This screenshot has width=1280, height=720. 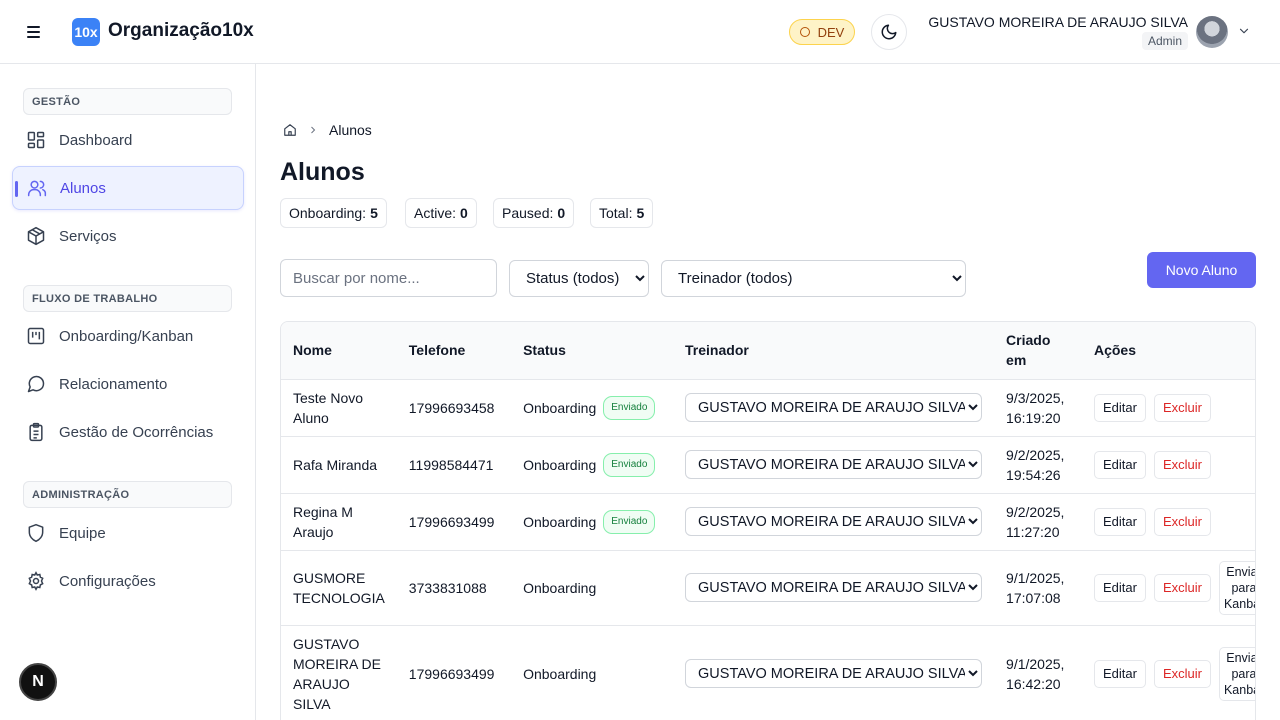 What do you see at coordinates (1038, 407) in the screenshot?
I see `cell-criado: 9/3/2025, 16:19:20` at bounding box center [1038, 407].